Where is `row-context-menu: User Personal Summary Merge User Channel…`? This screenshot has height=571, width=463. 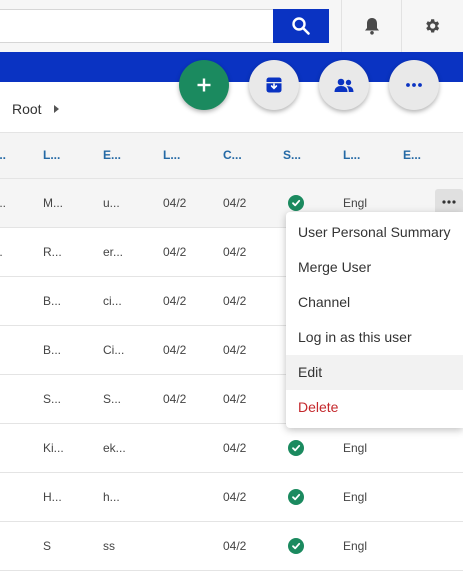 row-context-menu: User Personal Summary Merge User Channel… is located at coordinates (374, 320).